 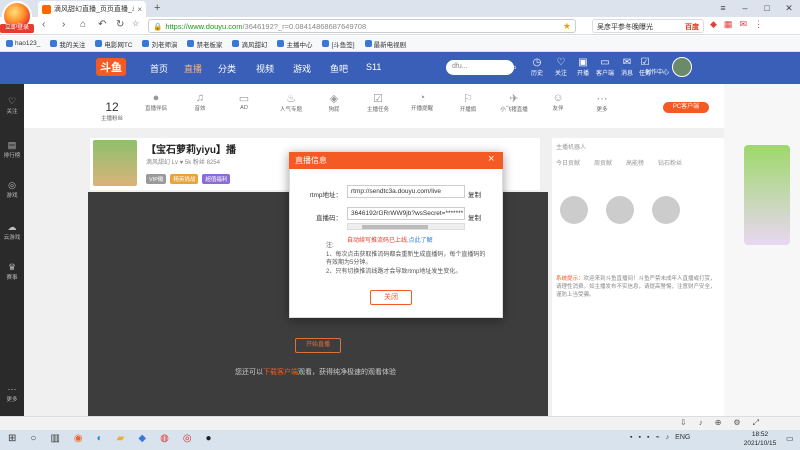 I want to click on new-tab-icon: +, so click(x=157, y=8).